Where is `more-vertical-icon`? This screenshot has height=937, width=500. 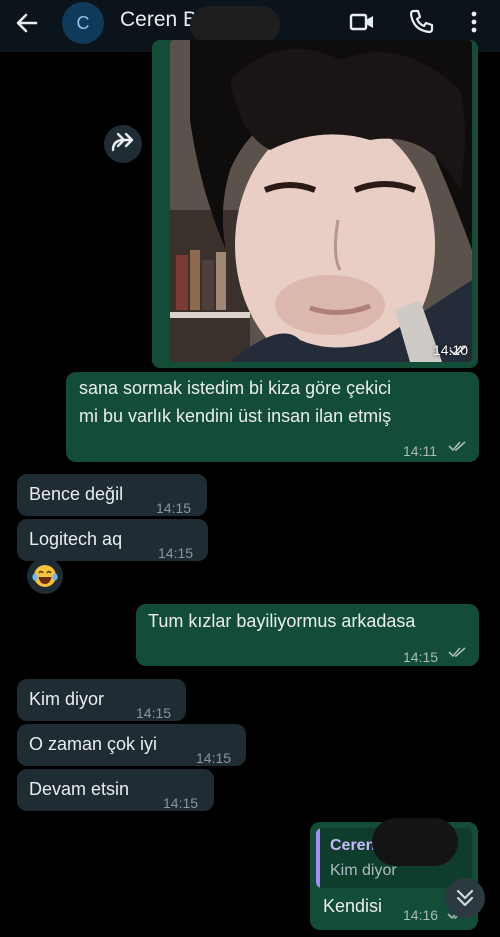 more-vertical-icon is located at coordinates (474, 22).